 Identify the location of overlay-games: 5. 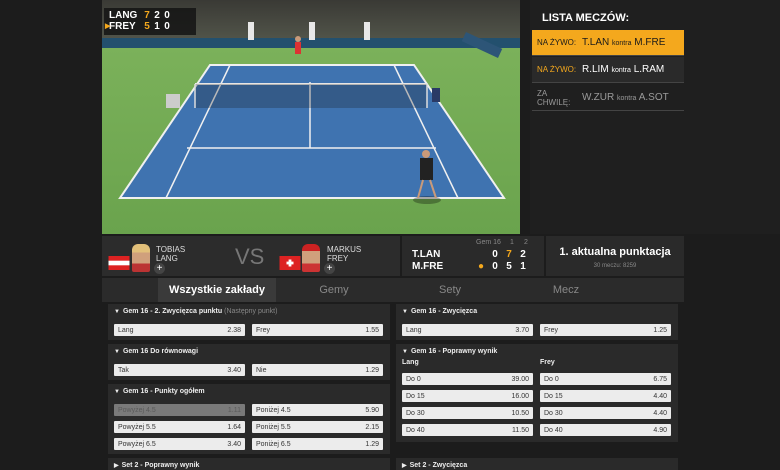
(147, 26).